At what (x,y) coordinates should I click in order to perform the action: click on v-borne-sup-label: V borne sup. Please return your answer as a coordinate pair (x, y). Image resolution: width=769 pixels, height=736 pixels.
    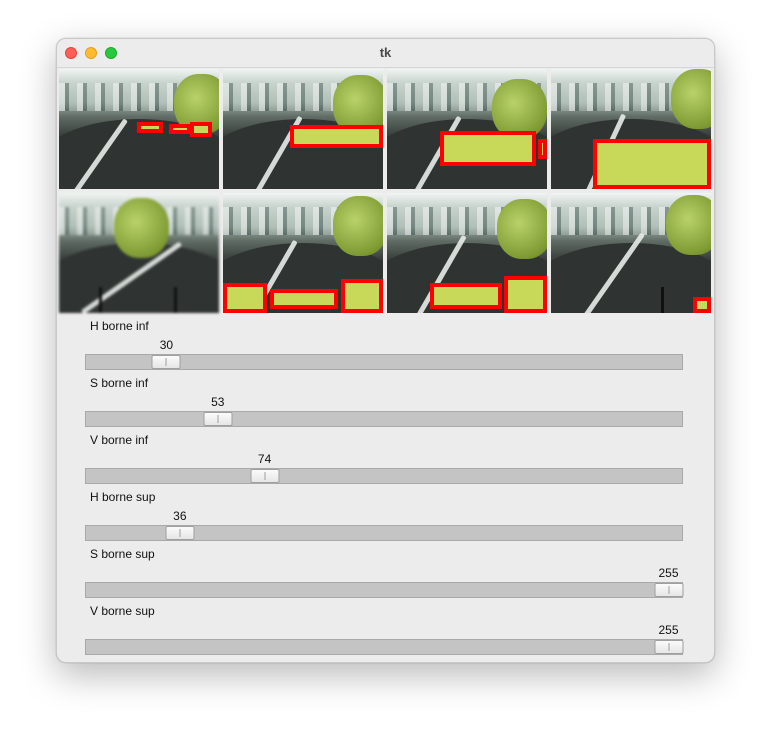
    Looking at the image, I should click on (122, 611).